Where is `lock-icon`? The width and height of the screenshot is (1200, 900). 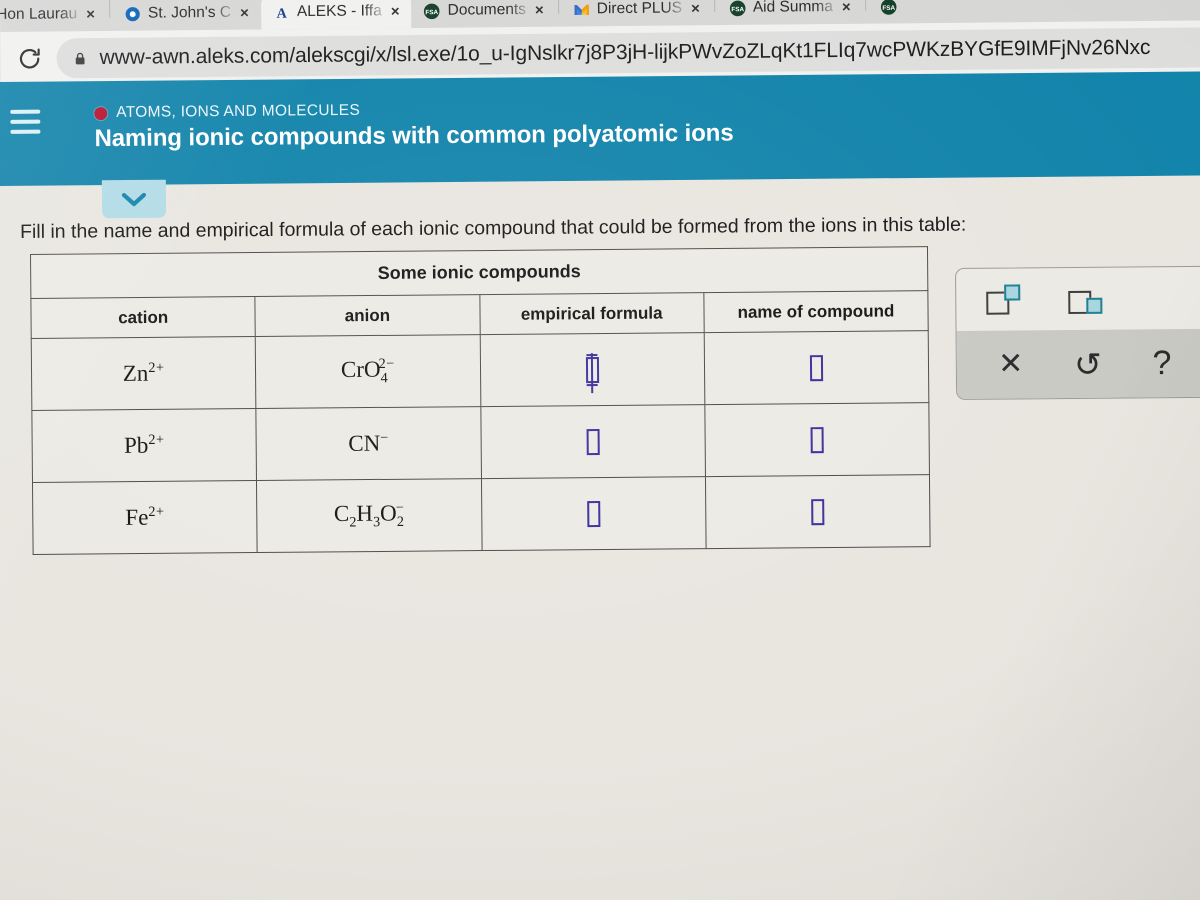
lock-icon is located at coordinates (80, 58).